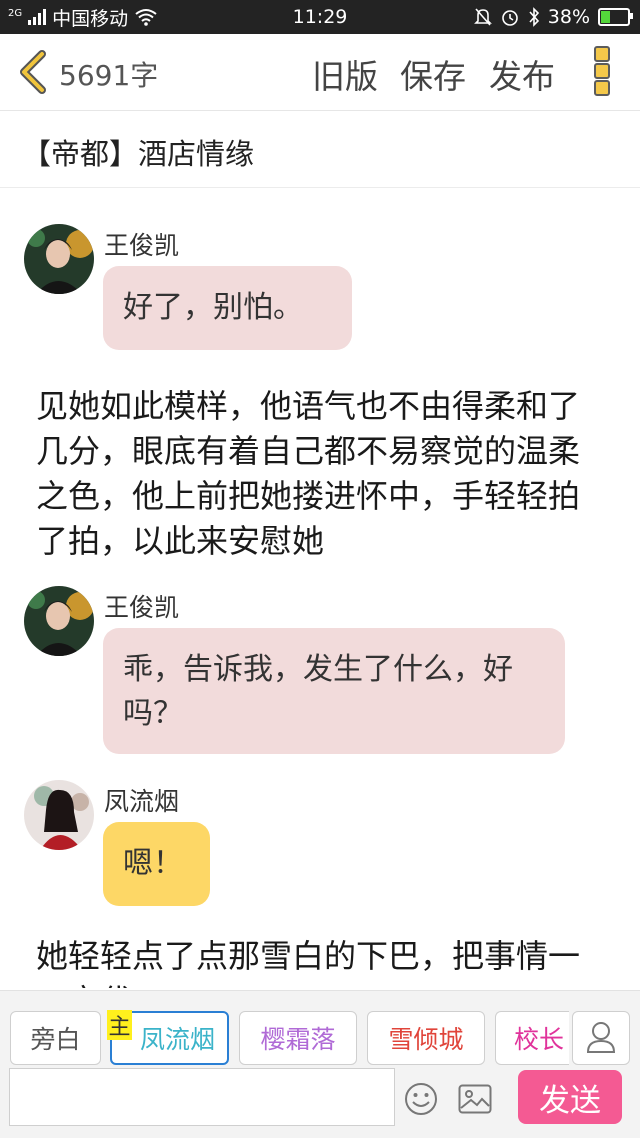  Describe the element at coordinates (421, 1099) in the screenshot. I see `emoji-icon` at that location.